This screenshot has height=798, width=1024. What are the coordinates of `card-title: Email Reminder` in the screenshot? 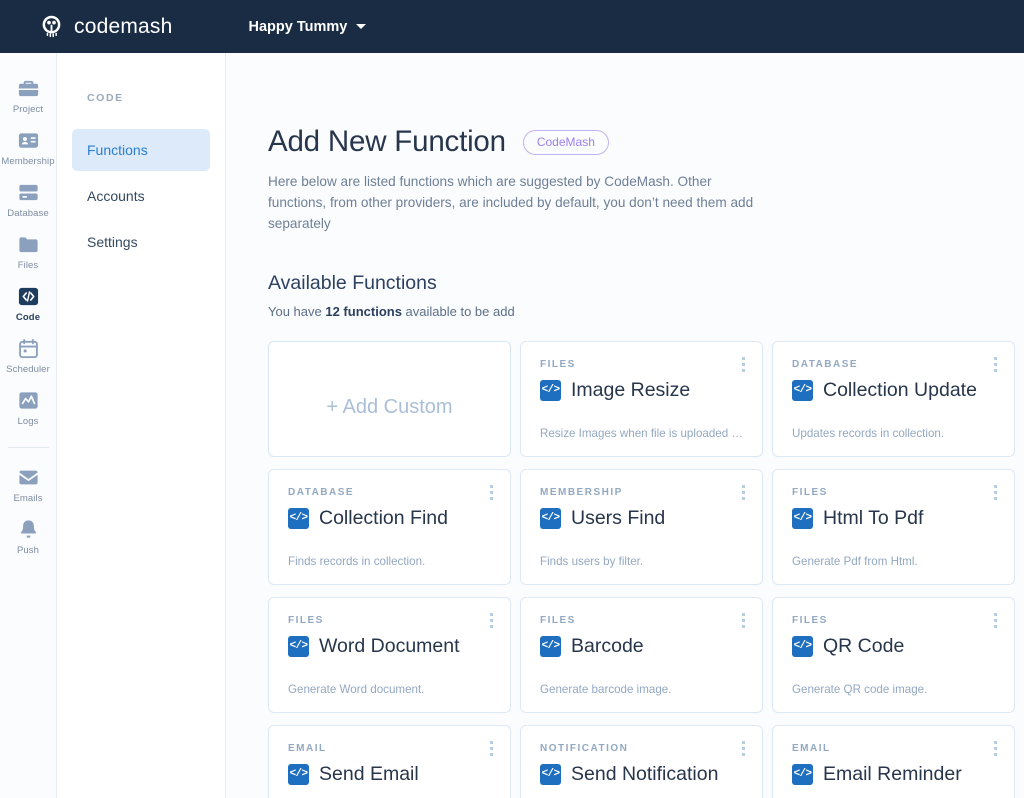 It's located at (892, 773).